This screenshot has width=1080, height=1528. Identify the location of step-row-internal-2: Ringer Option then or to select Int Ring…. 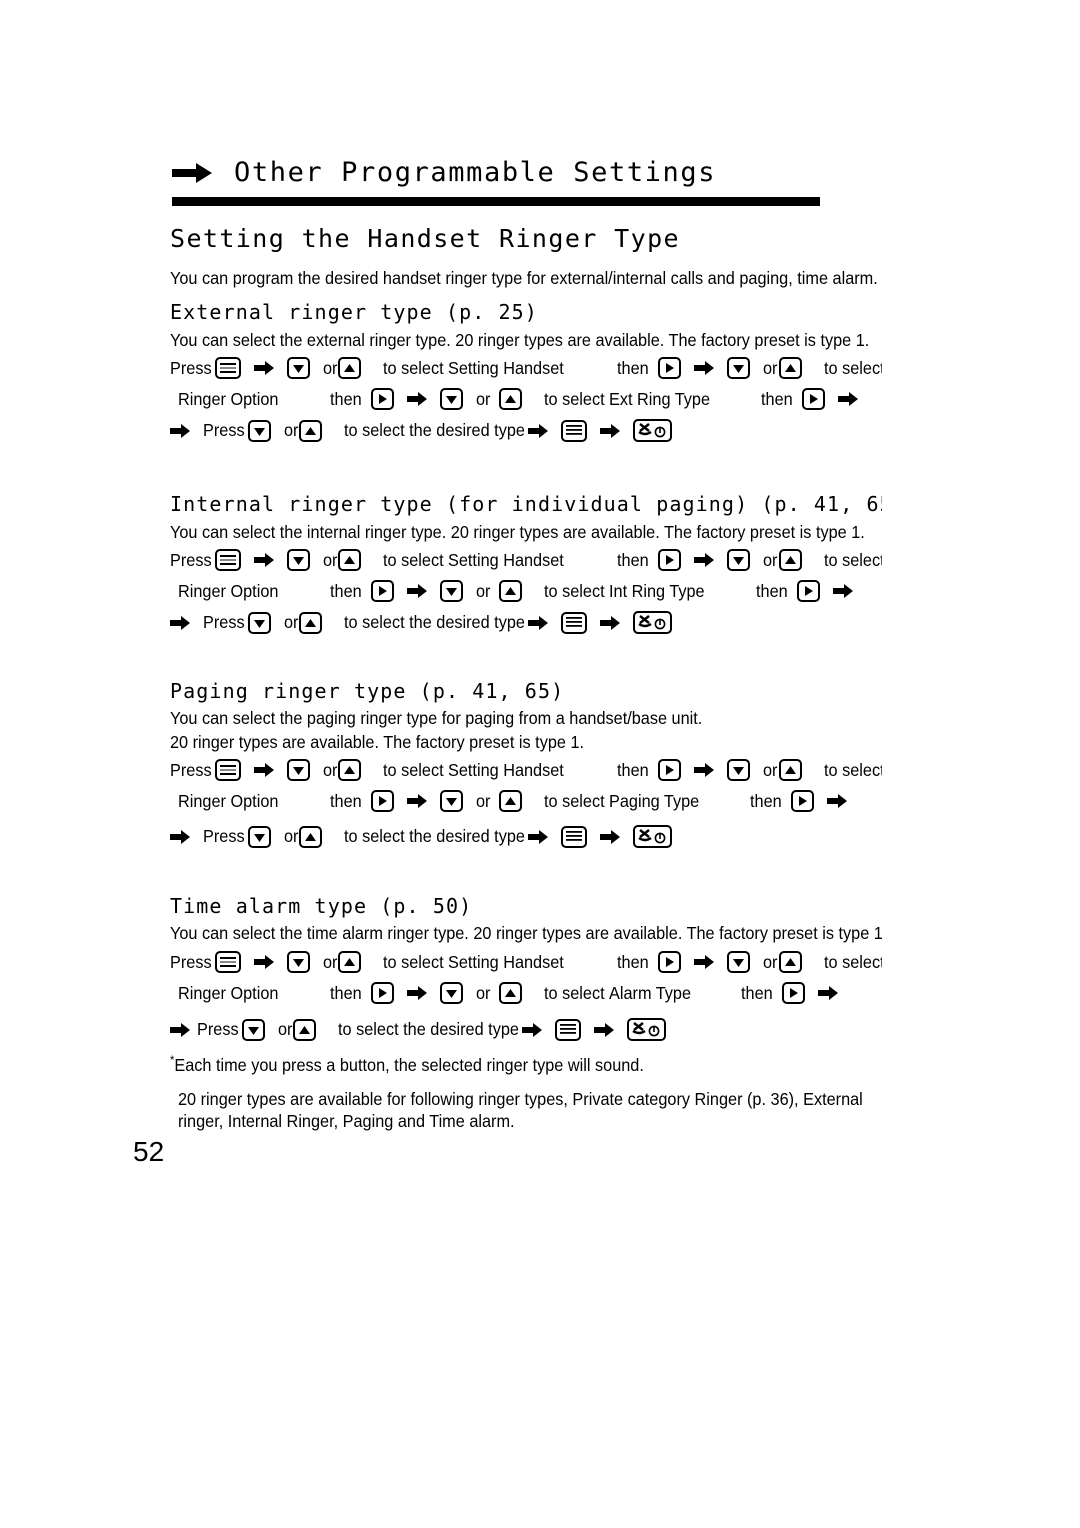
(515, 591).